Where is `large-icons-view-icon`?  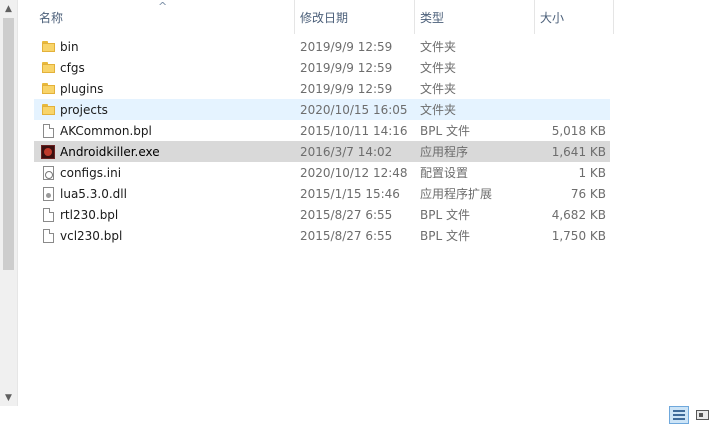
large-icons-view-icon is located at coordinates (702, 415).